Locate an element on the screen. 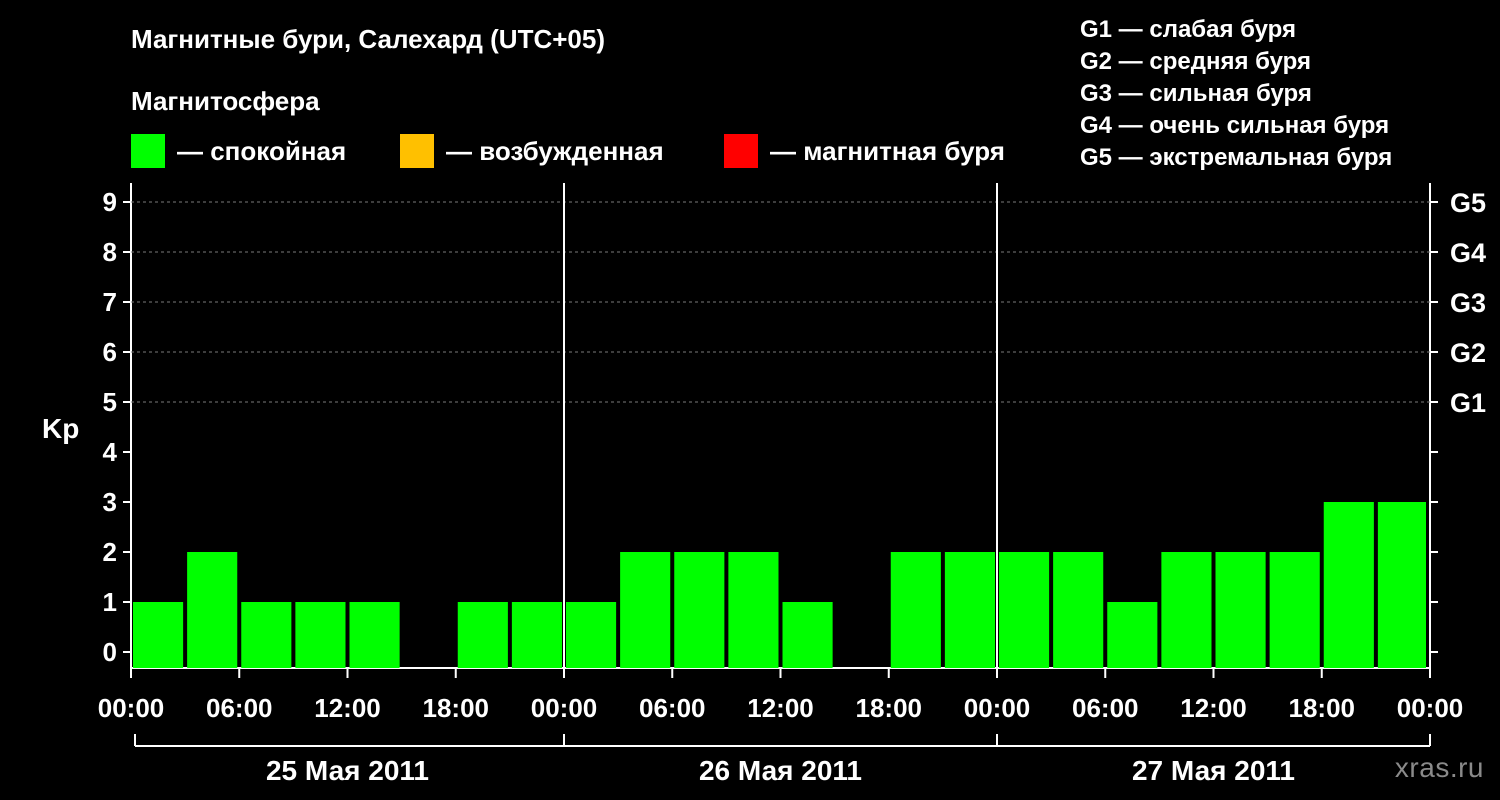  y-tick-label: 7 is located at coordinates (110, 302).